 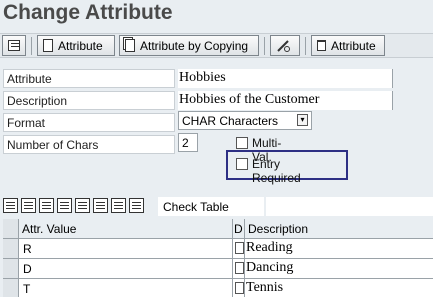 What do you see at coordinates (285, 78) in the screenshot?
I see `attribute-field: Hobbies` at bounding box center [285, 78].